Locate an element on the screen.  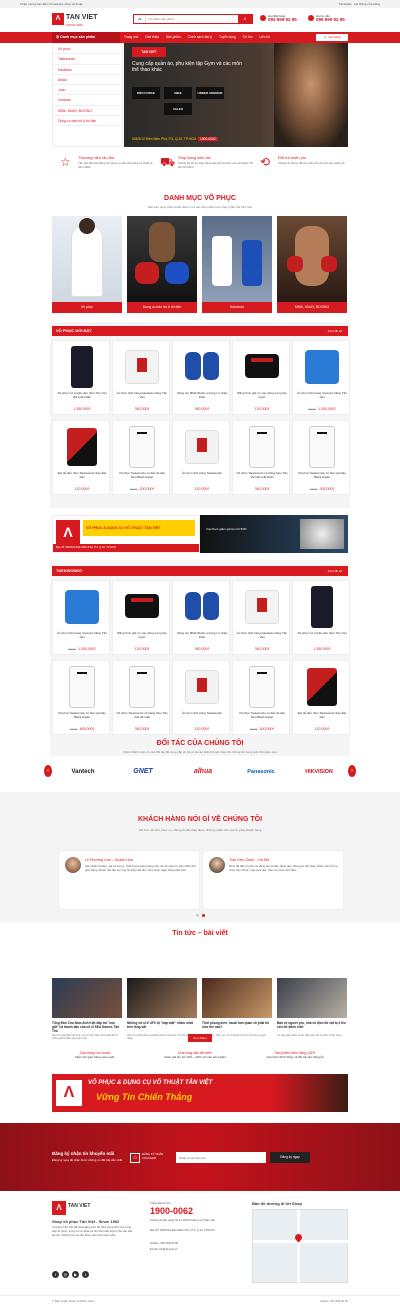
category-card-vo-phuc: Võ phục is located at coordinates (87, 267).